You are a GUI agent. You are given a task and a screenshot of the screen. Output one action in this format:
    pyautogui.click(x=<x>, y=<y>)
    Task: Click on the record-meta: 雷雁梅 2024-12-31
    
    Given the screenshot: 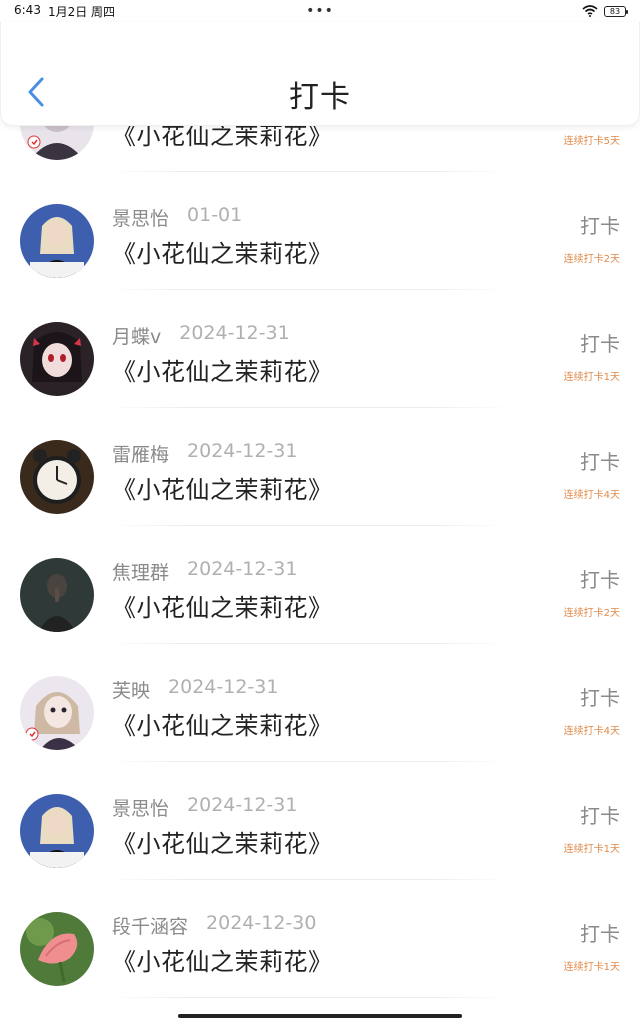 What is the action you would take?
    pyautogui.click(x=204, y=453)
    